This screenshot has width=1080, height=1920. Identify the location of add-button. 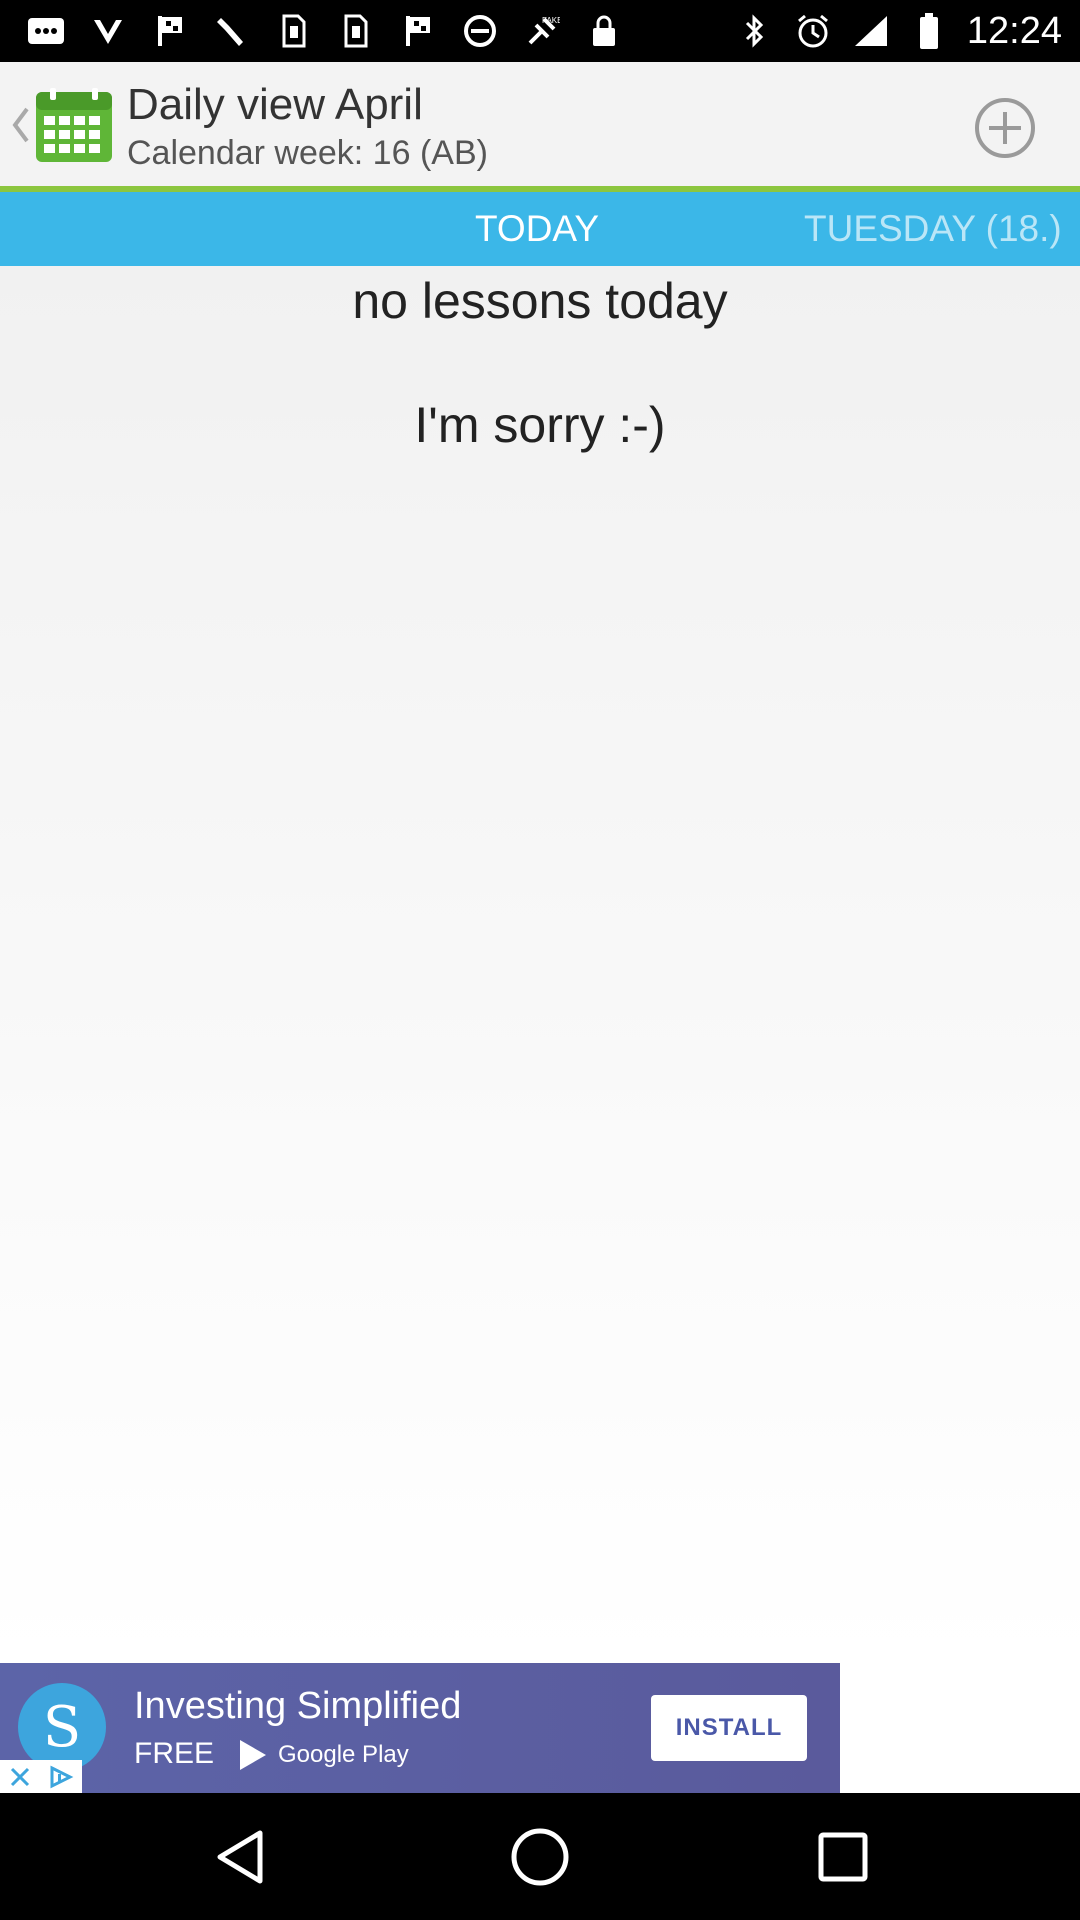
(1005, 128).